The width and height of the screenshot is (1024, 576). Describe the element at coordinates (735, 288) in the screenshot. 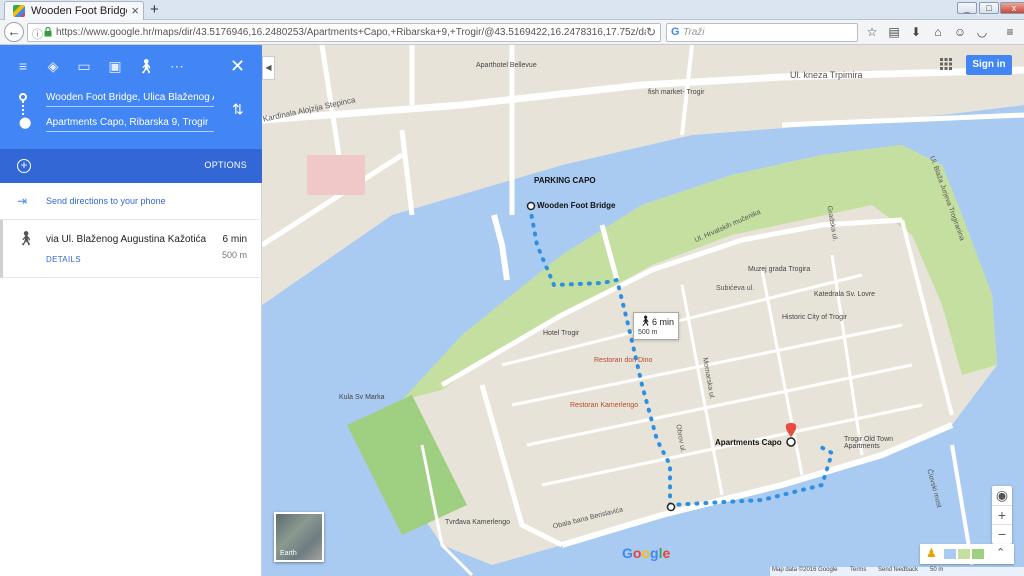

I see `subiceva-label: Subićeva ul.` at that location.